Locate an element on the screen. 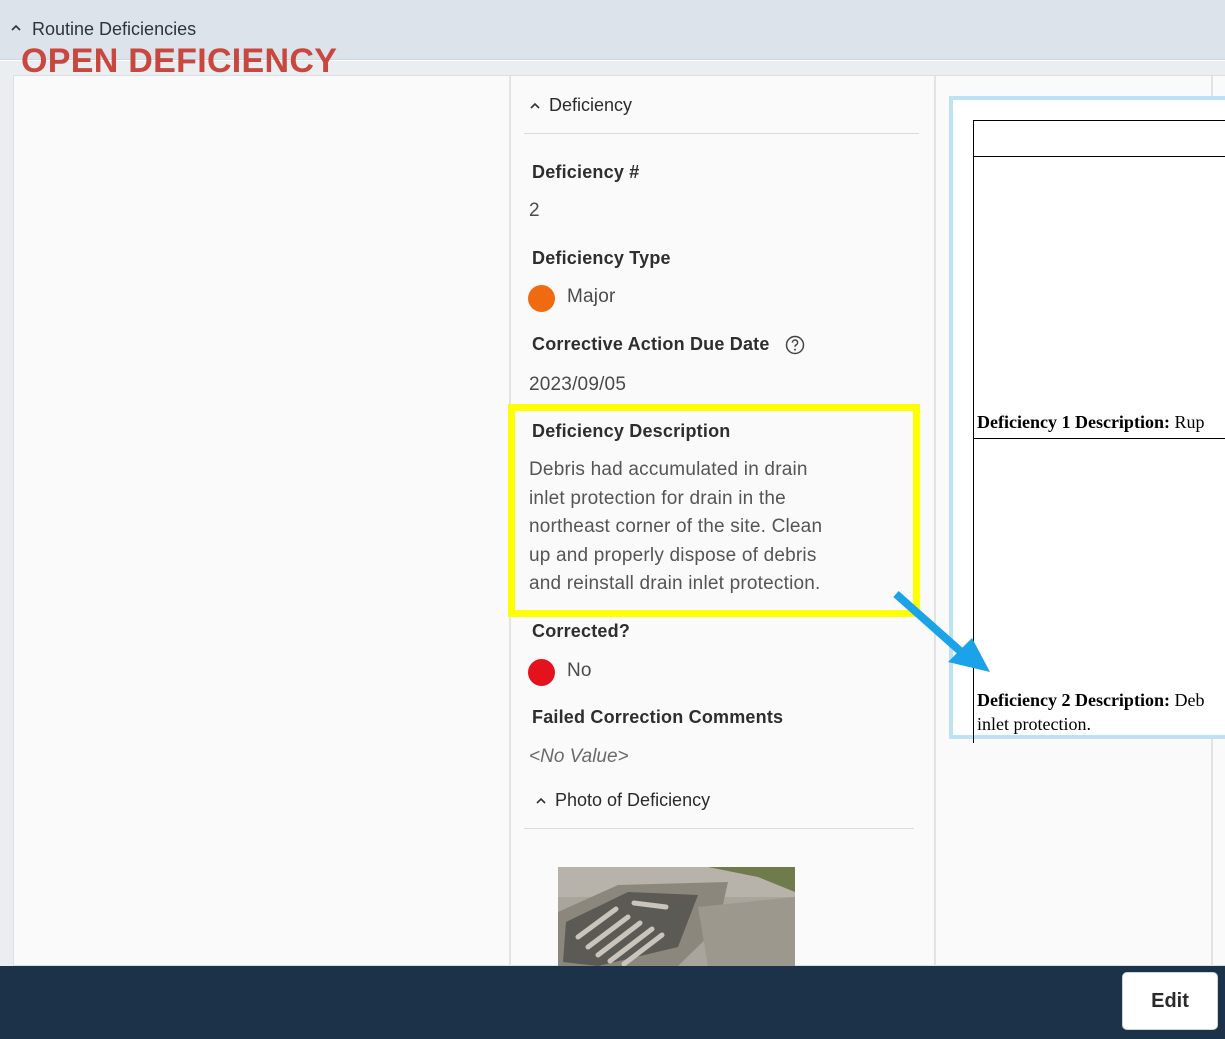 Image resolution: width=1225 pixels, height=1039 pixels. highlight-box is located at coordinates (714, 510).